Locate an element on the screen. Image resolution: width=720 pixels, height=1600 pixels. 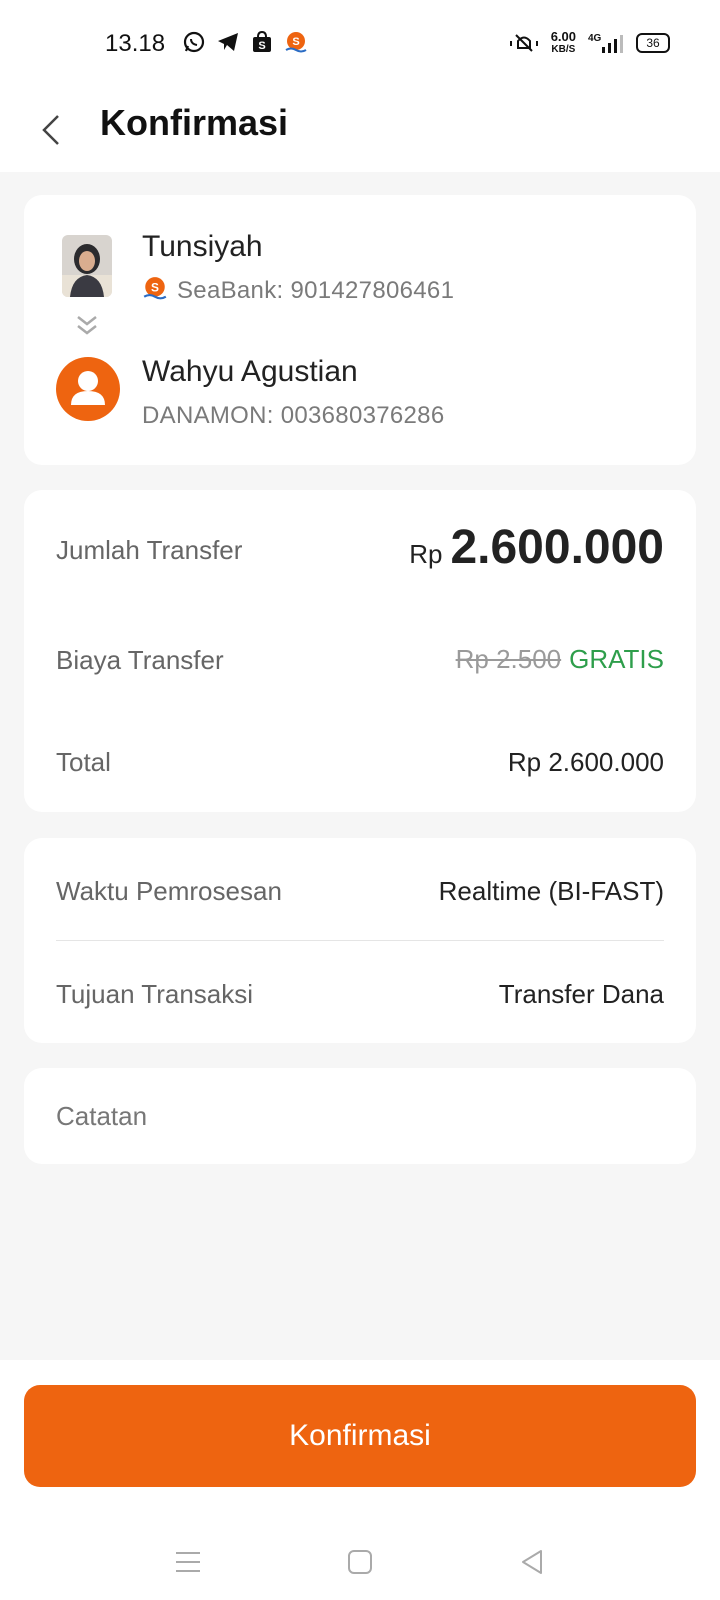
transfer-amount: Rp 2.600.000 is located at coordinates (536, 547).